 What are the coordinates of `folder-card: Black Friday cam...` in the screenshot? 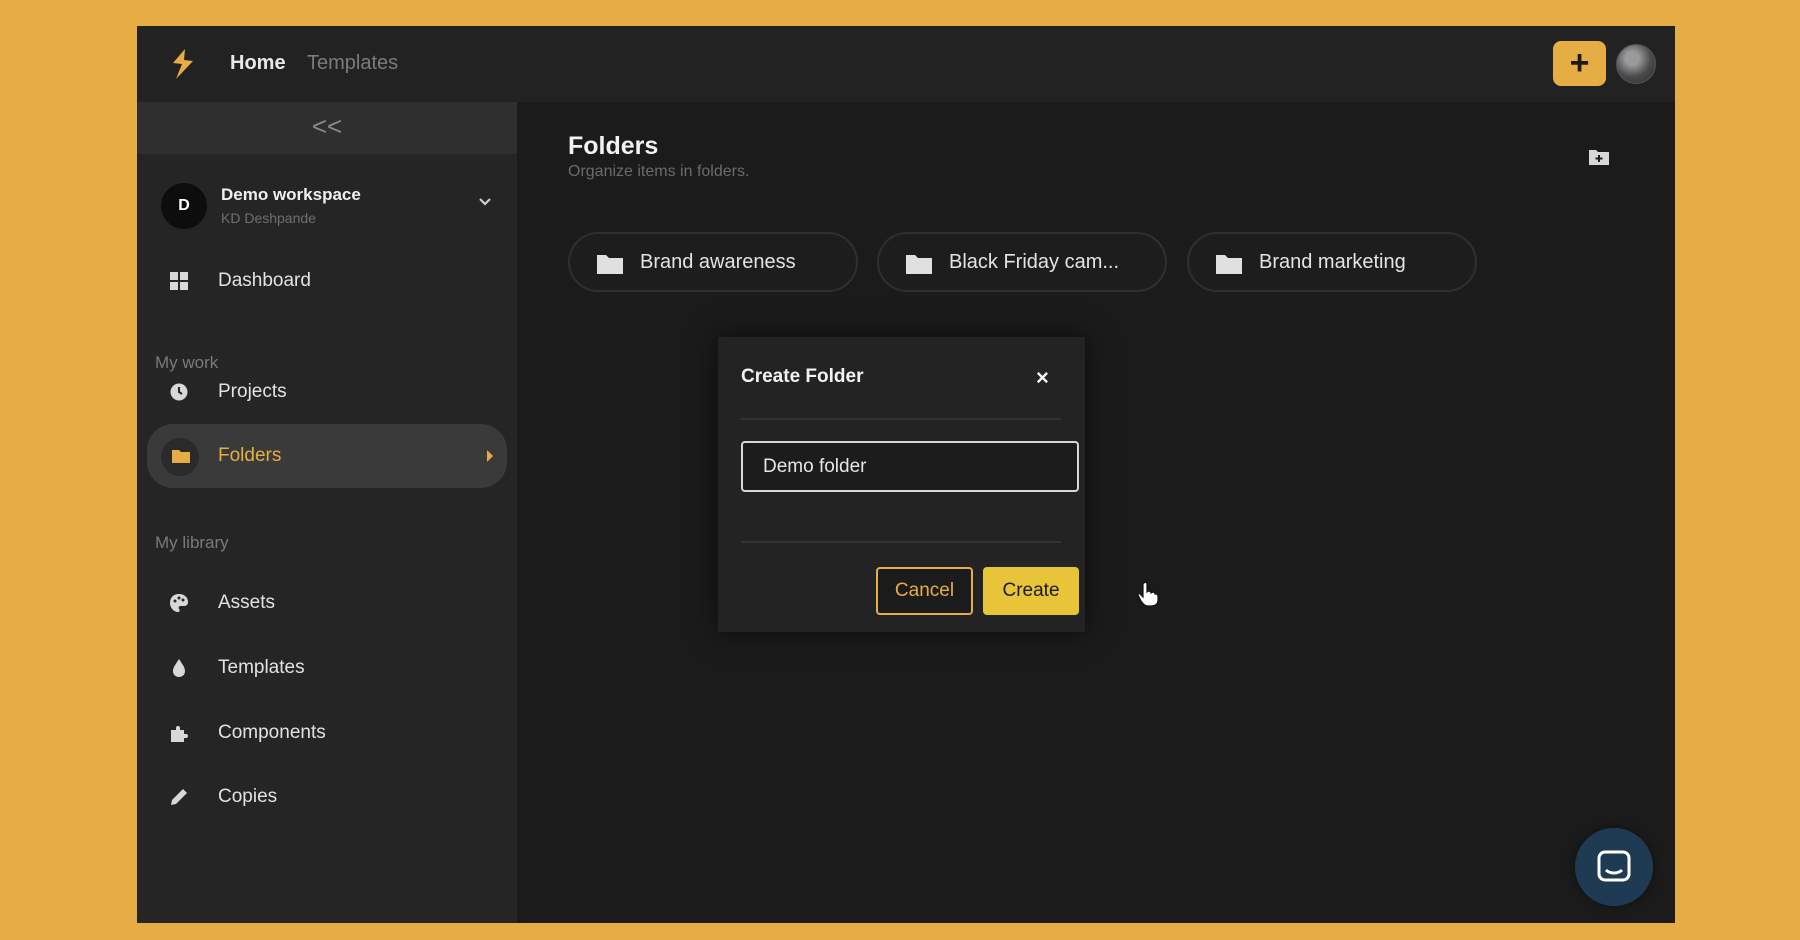 It's located at (1022, 262).